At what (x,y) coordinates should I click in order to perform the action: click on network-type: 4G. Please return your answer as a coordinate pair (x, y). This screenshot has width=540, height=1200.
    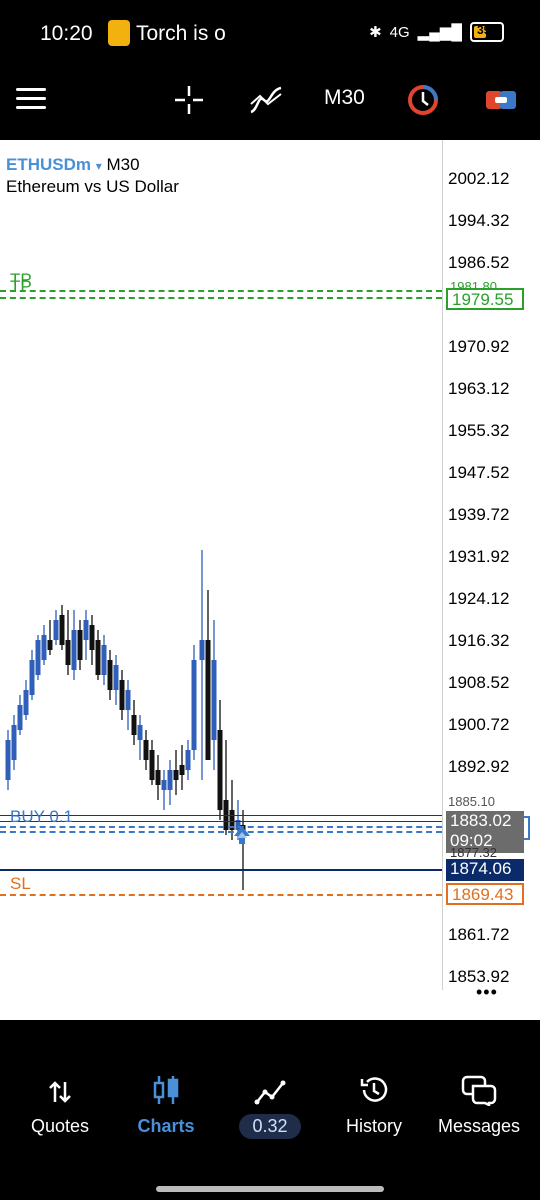
    Looking at the image, I should click on (399, 32).